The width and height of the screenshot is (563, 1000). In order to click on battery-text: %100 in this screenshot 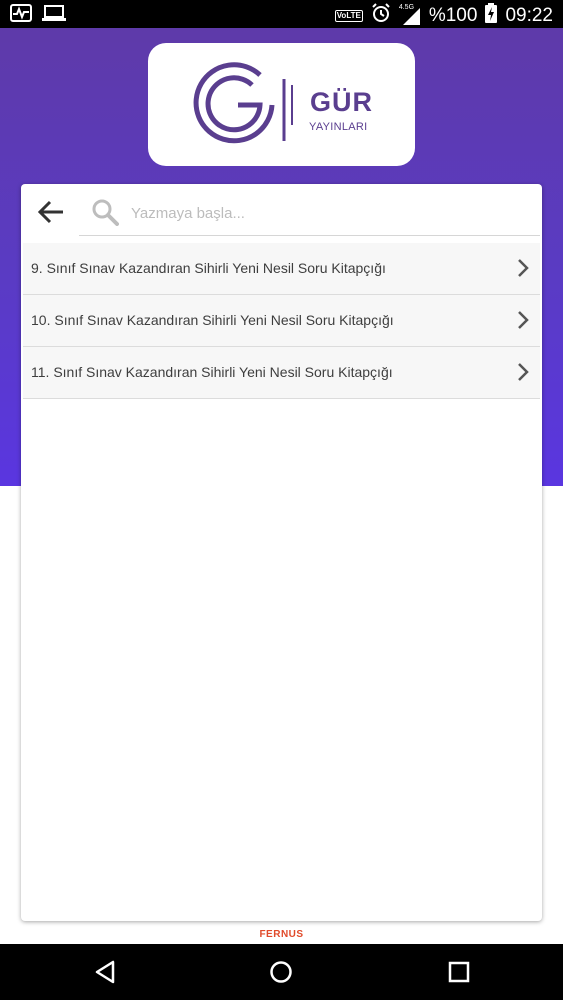, I will do `click(453, 15)`.